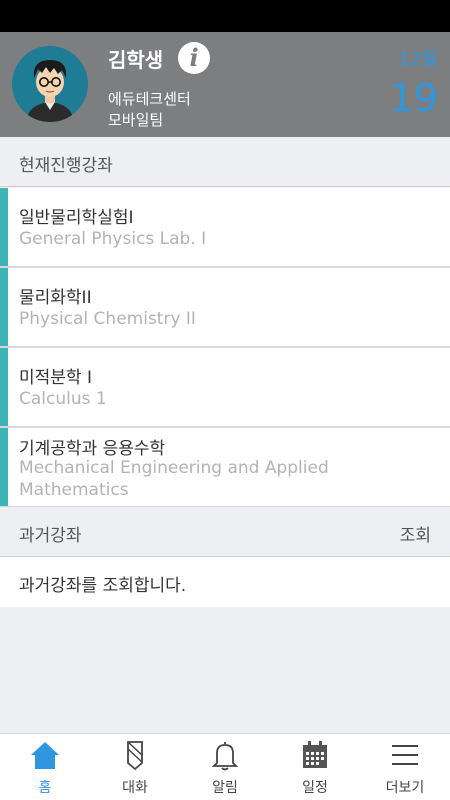 Image resolution: width=450 pixels, height=800 pixels. Describe the element at coordinates (225, 228) in the screenshot. I see `course-item: 일반물리학실험I General Physics Lab. I` at that location.